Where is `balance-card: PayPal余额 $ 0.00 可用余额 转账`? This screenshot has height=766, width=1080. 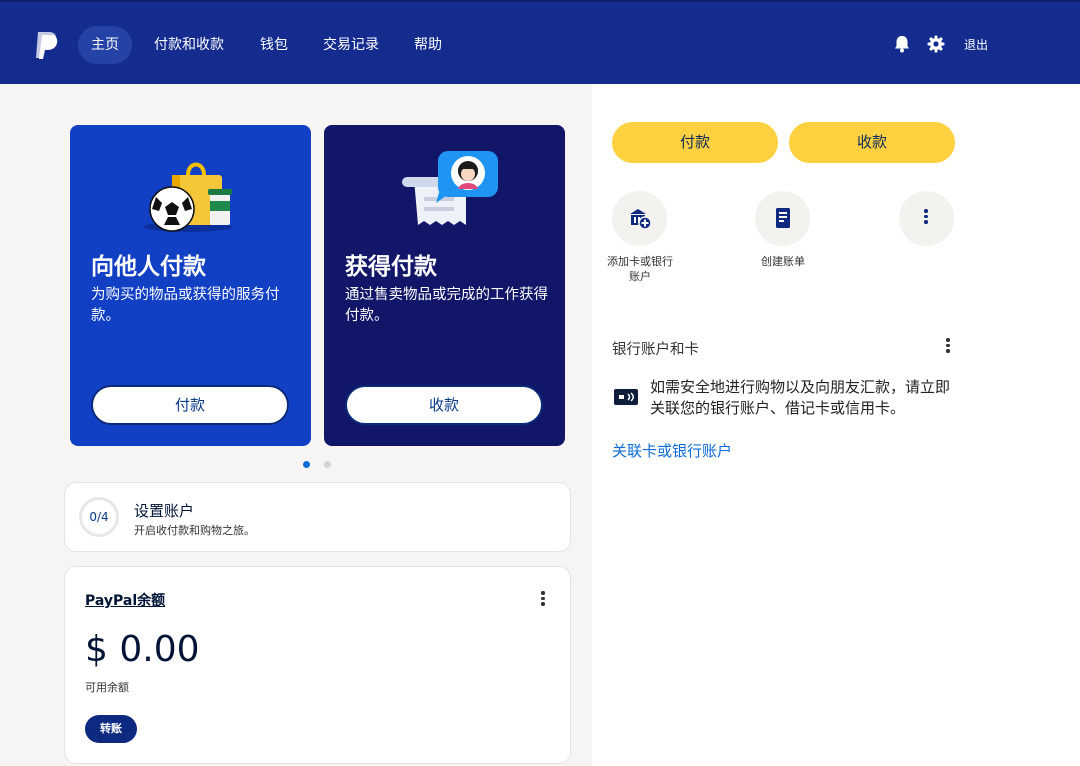 balance-card: PayPal余额 $ 0.00 可用余额 转账 is located at coordinates (317, 665).